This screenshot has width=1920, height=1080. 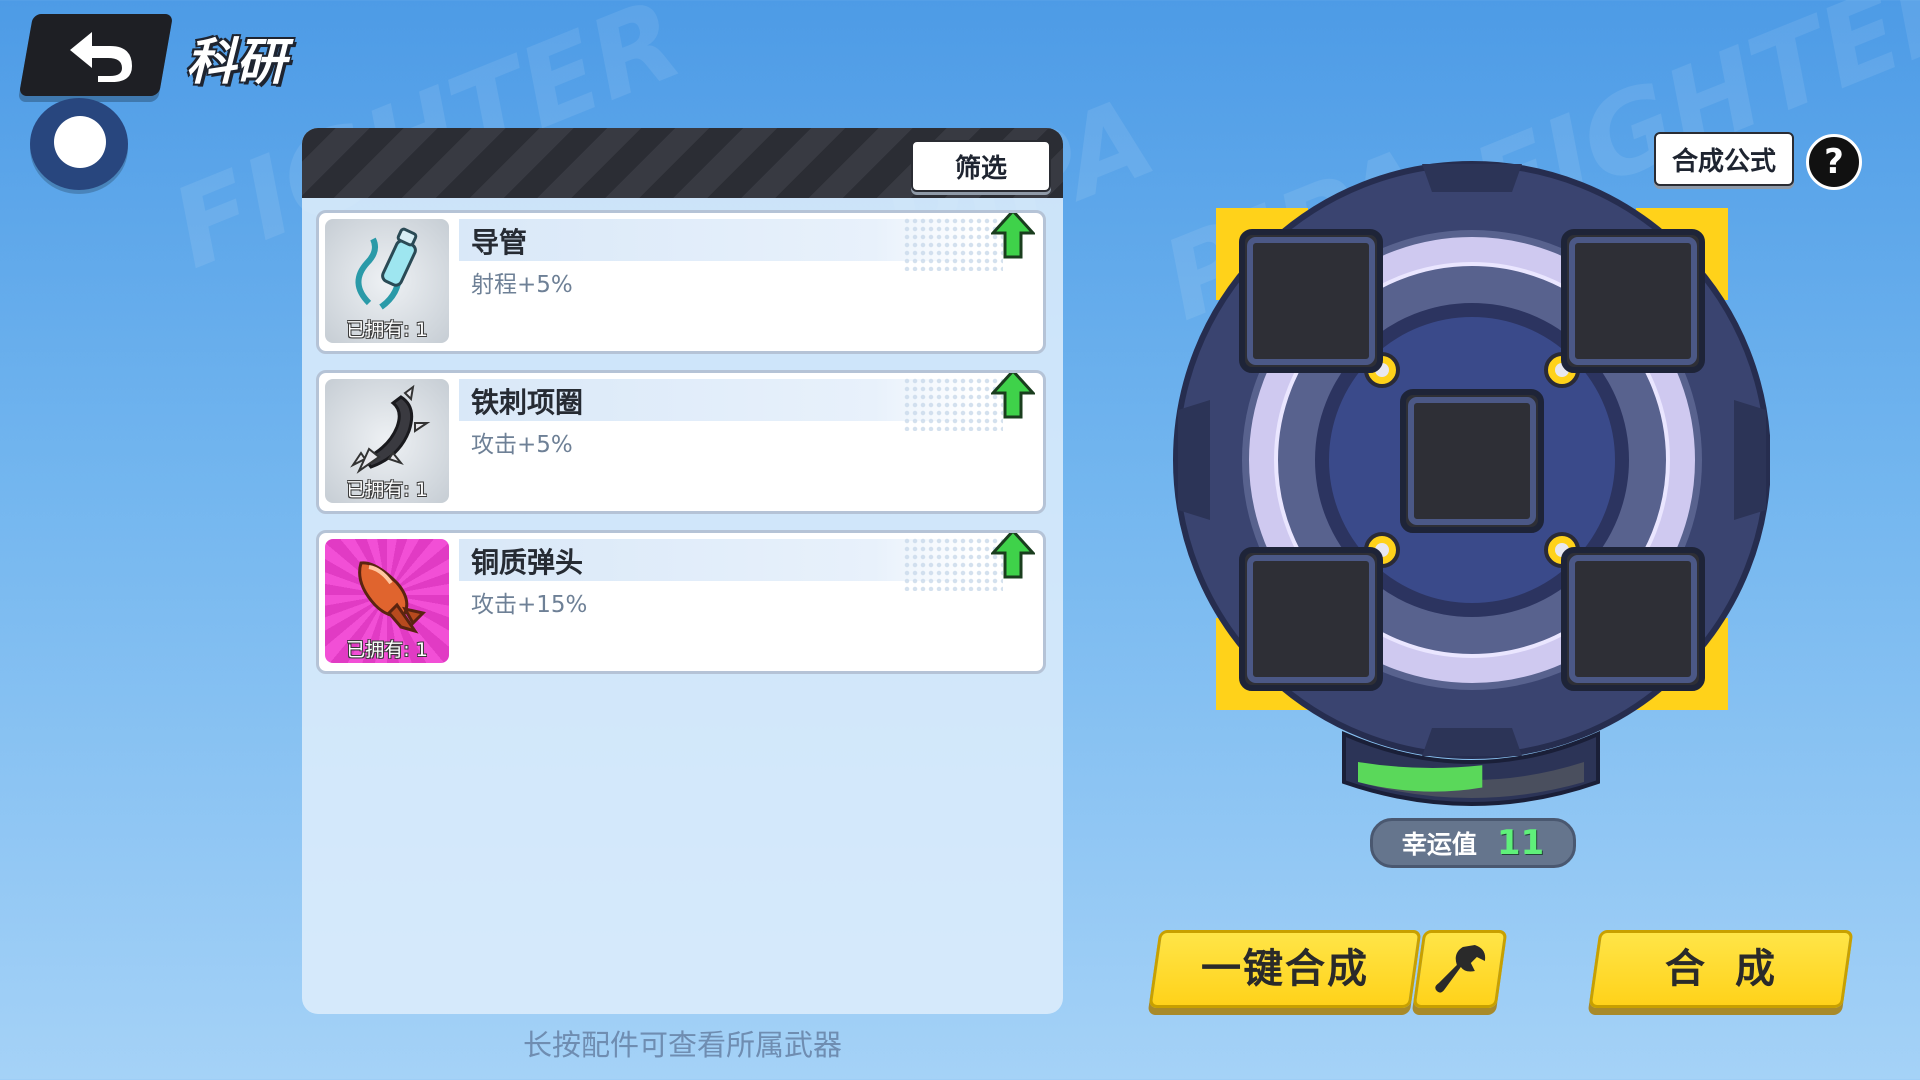 I want to click on synthesize-button: 合成, so click(x=1721, y=969).